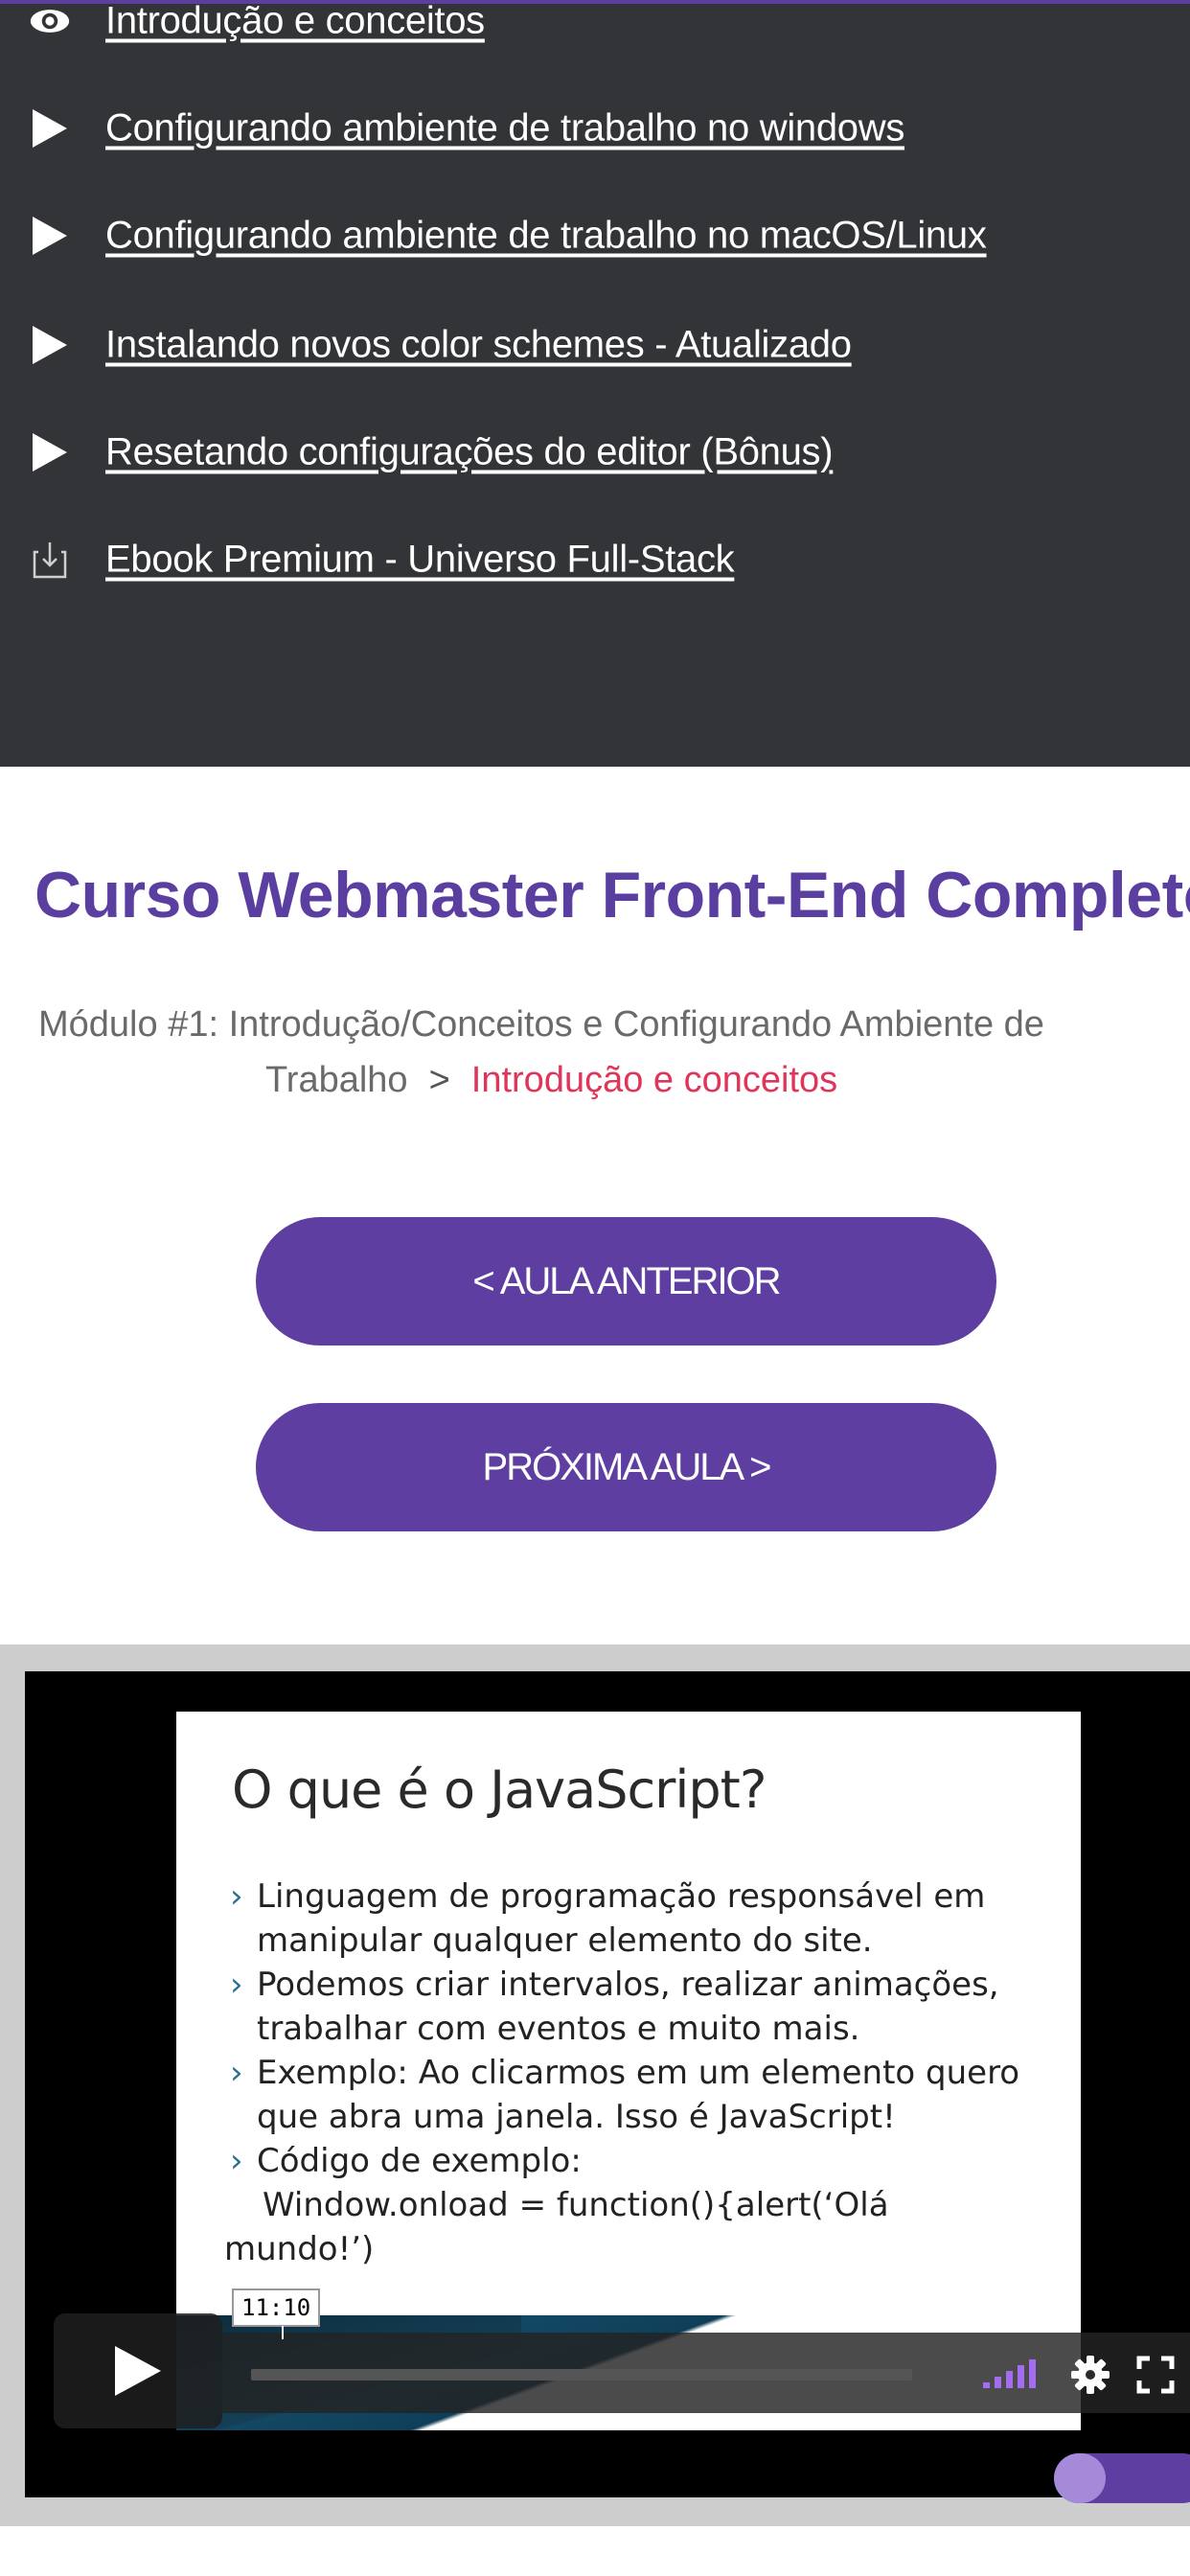 Image resolution: width=1190 pixels, height=2576 pixels. Describe the element at coordinates (1080, 2478) in the screenshot. I see `scroll-toggle-knob` at that location.